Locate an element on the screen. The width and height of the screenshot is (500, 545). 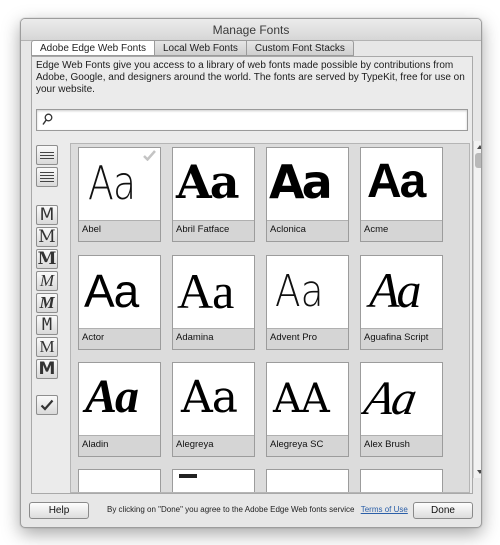
slab-serif-glyph: M is located at coordinates (47, 259).